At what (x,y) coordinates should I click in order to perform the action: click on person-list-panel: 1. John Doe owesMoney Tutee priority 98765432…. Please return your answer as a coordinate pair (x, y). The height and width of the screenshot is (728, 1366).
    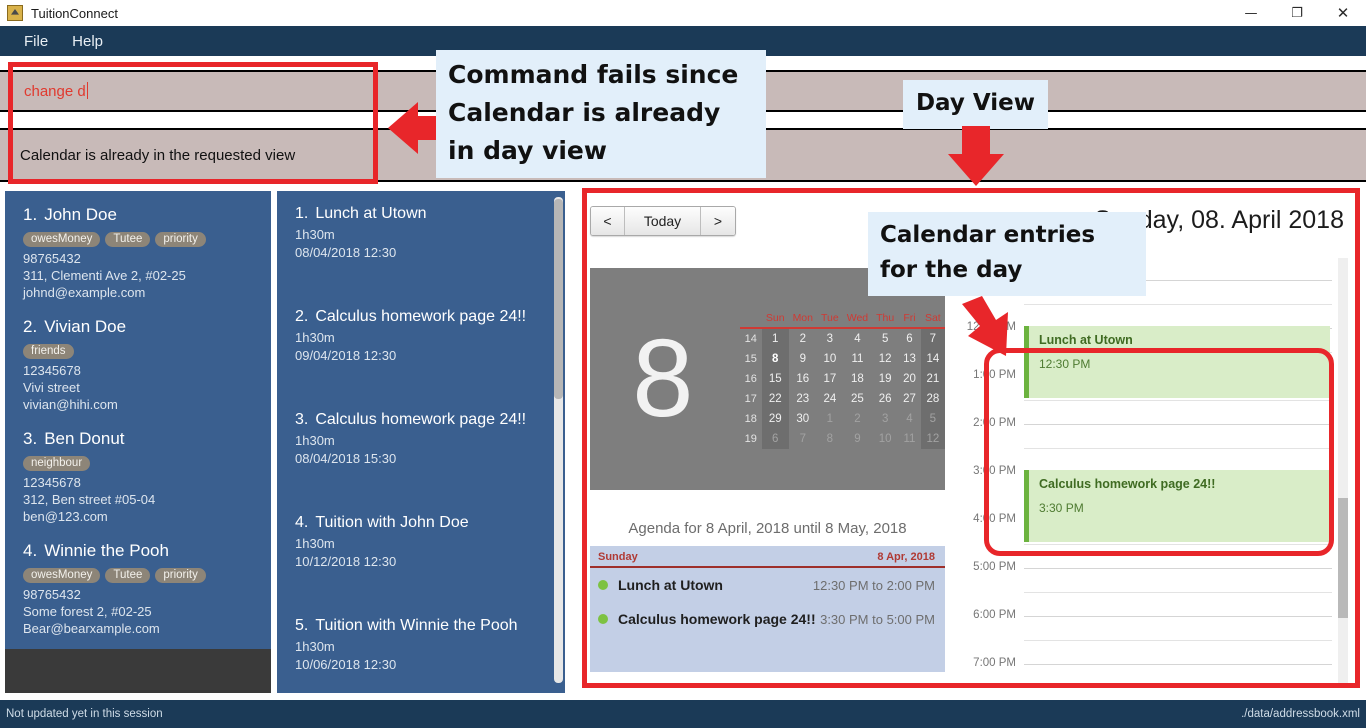
    Looking at the image, I should click on (138, 442).